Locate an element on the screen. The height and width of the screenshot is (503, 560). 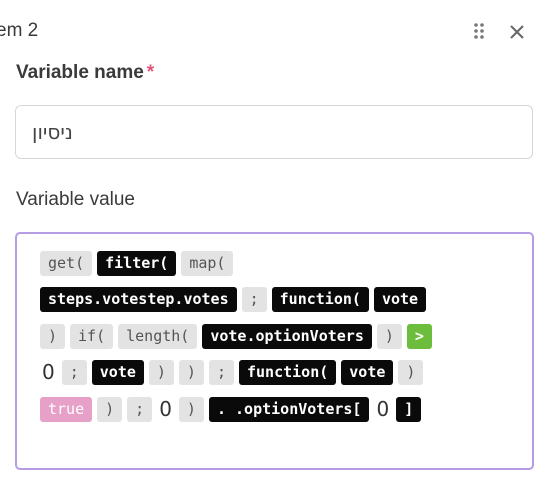
close-icon is located at coordinates (517, 32).